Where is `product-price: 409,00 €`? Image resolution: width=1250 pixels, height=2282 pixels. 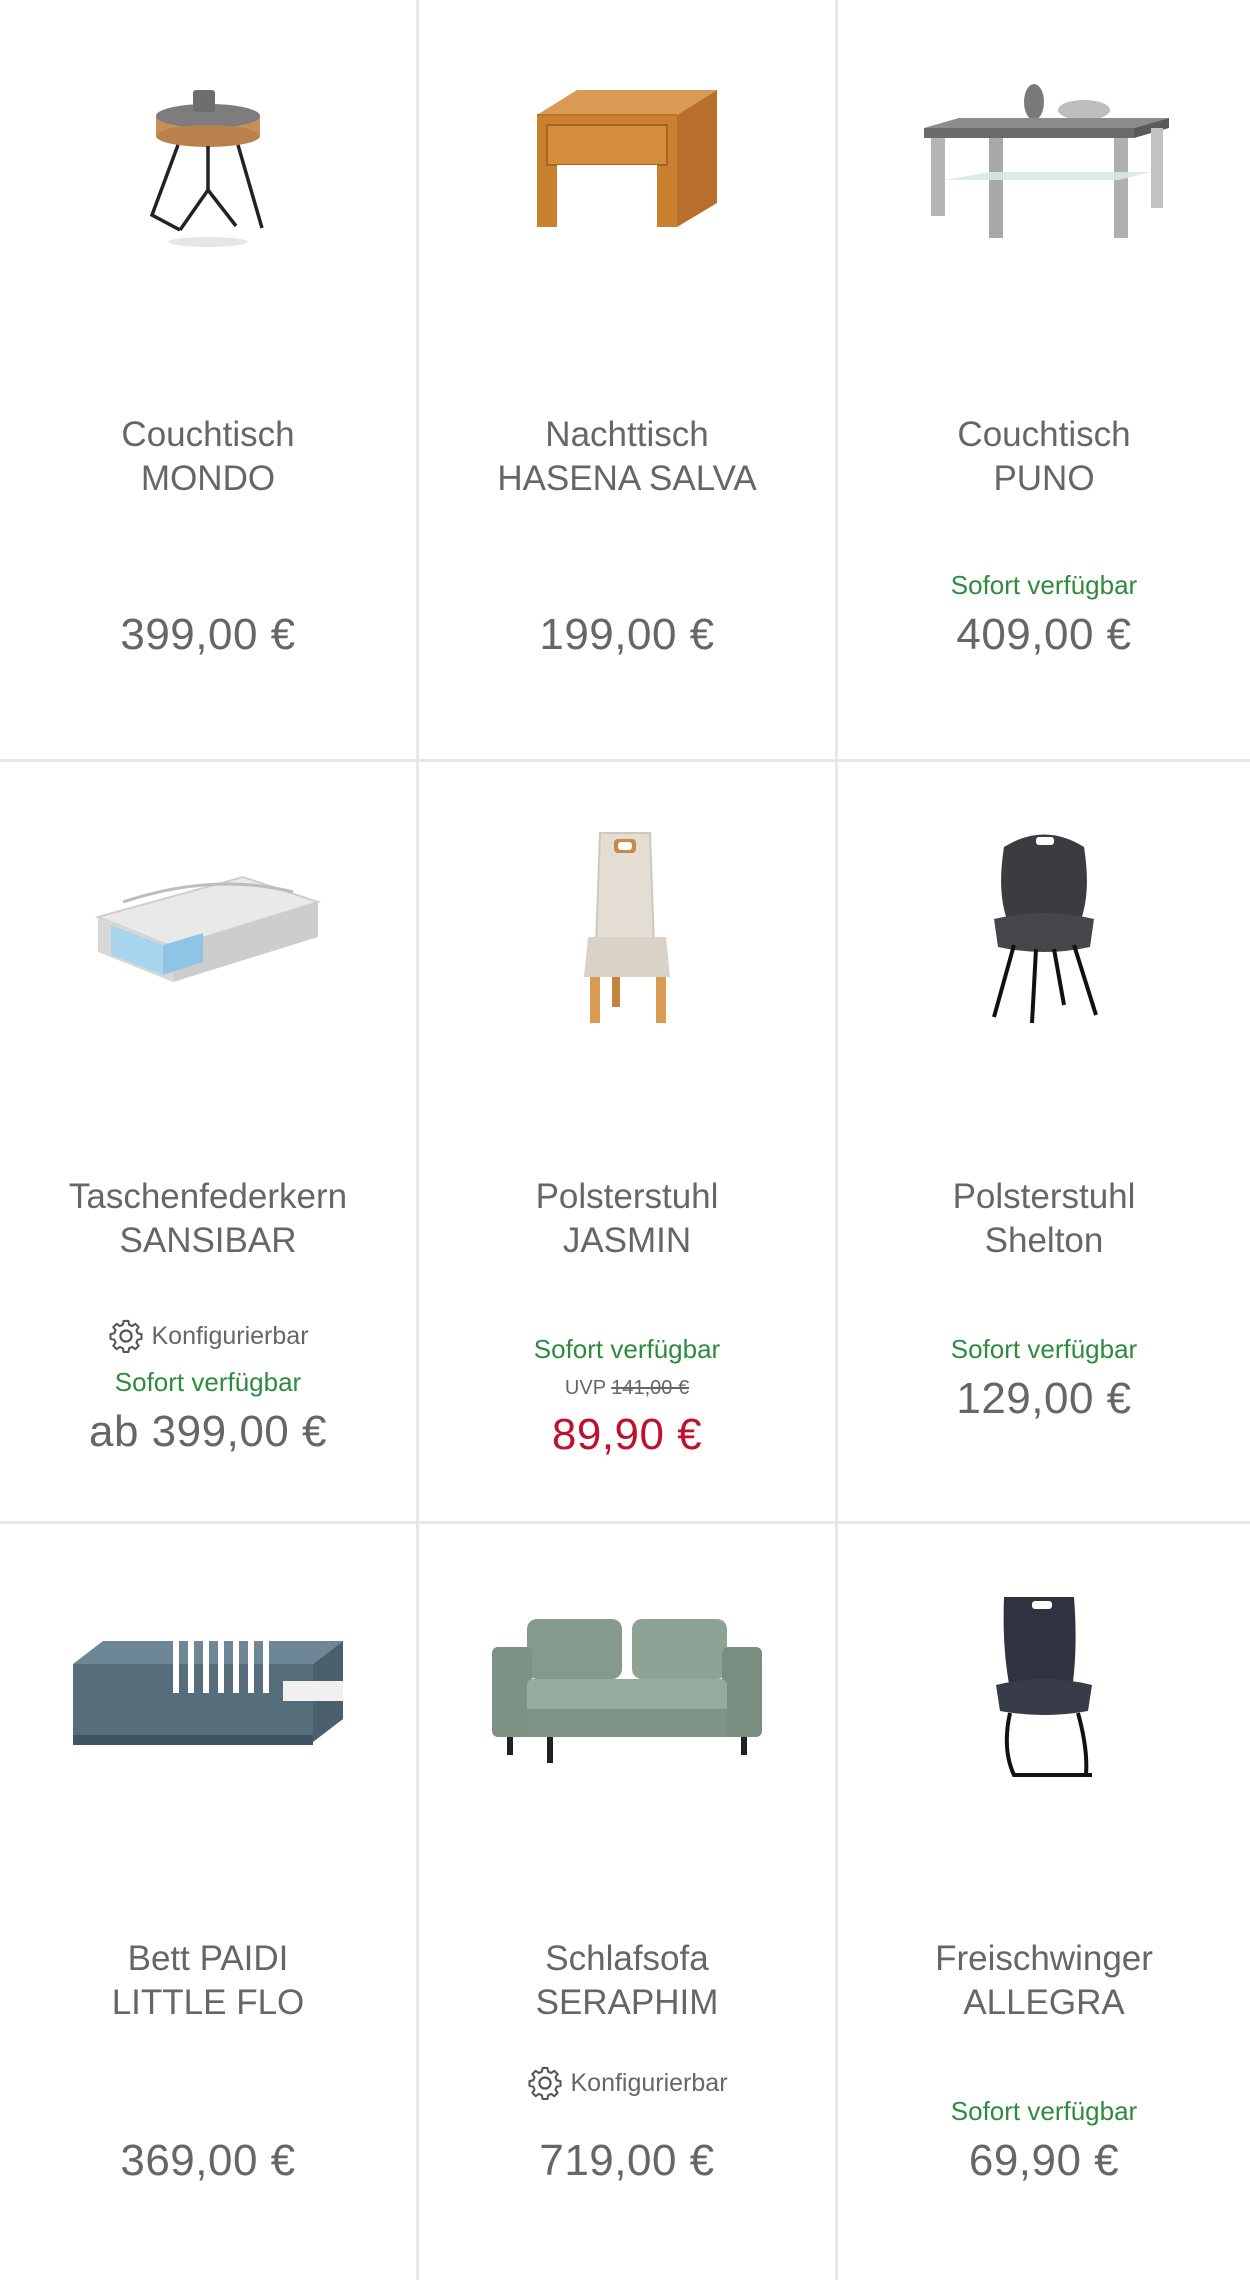 product-price: 409,00 € is located at coordinates (1044, 634).